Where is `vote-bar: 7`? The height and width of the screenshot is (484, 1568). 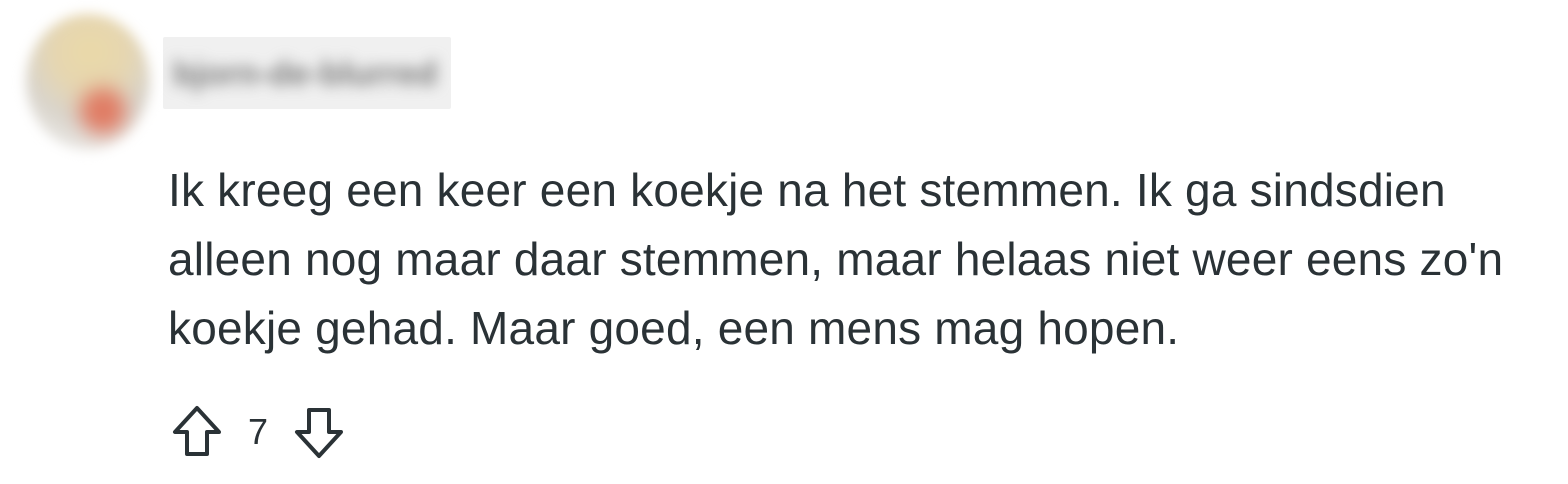
vote-bar: 7 is located at coordinates (258, 432).